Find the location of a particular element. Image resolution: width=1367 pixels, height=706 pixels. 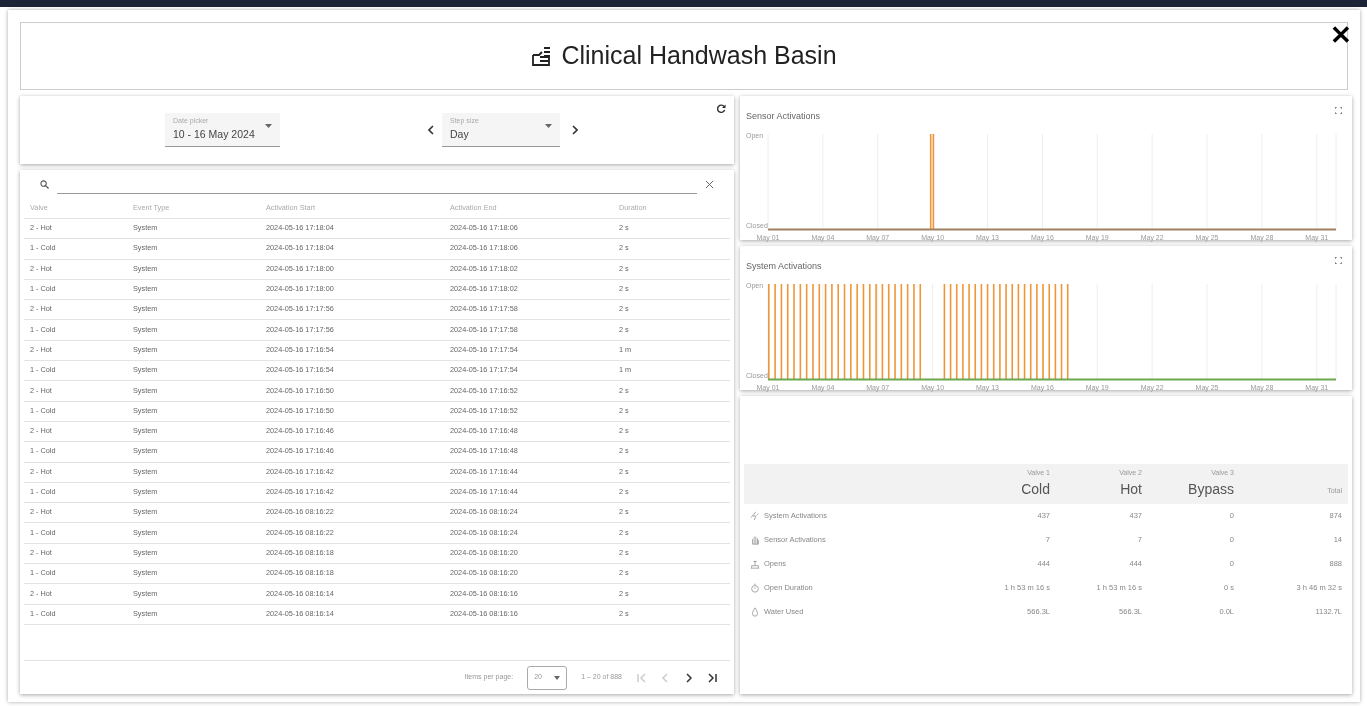

last-page-button is located at coordinates (713, 677).